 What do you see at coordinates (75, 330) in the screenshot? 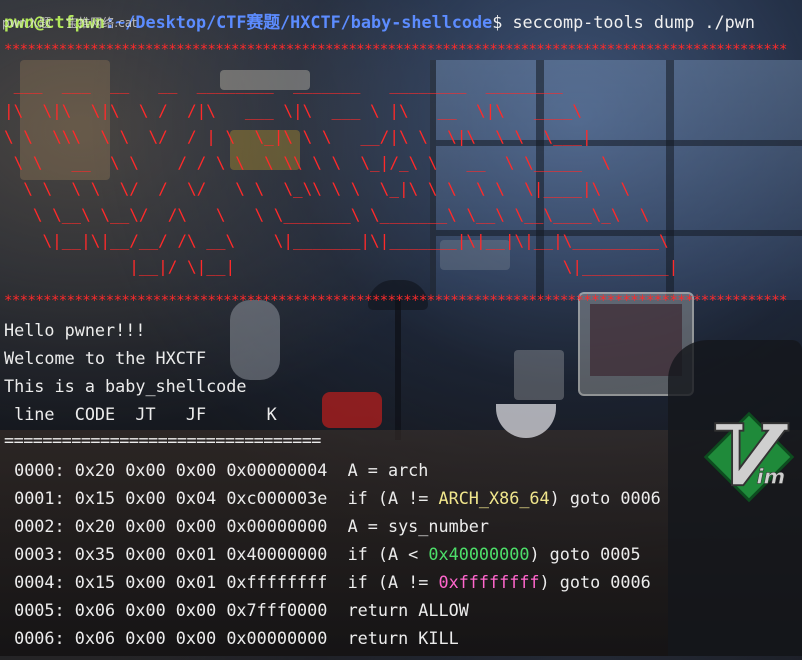
I see `hello-message: Hello pwner!!!` at bounding box center [75, 330].